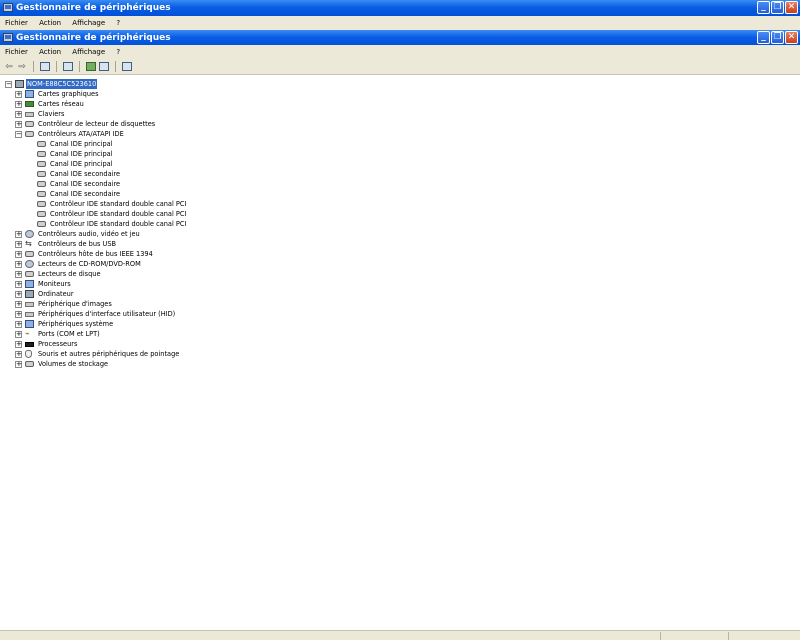 This screenshot has height=640, width=800. I want to click on tree-category: + Cartes réseau, so click(400, 104).